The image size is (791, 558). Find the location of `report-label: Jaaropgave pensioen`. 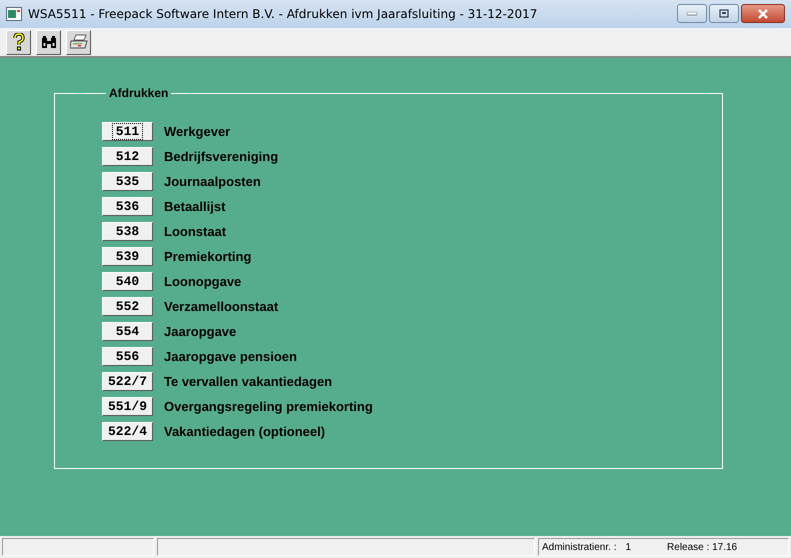

report-label: Jaaropgave pensioen is located at coordinates (230, 356).